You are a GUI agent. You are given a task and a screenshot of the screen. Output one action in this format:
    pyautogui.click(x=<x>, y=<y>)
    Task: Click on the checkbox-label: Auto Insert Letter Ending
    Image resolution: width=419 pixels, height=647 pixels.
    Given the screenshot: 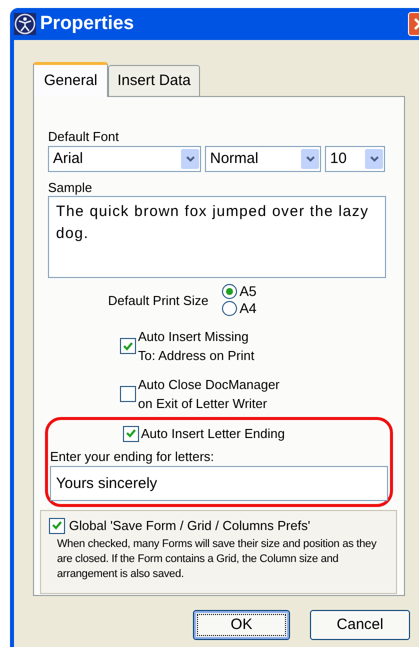 What is the action you would take?
    pyautogui.click(x=213, y=434)
    